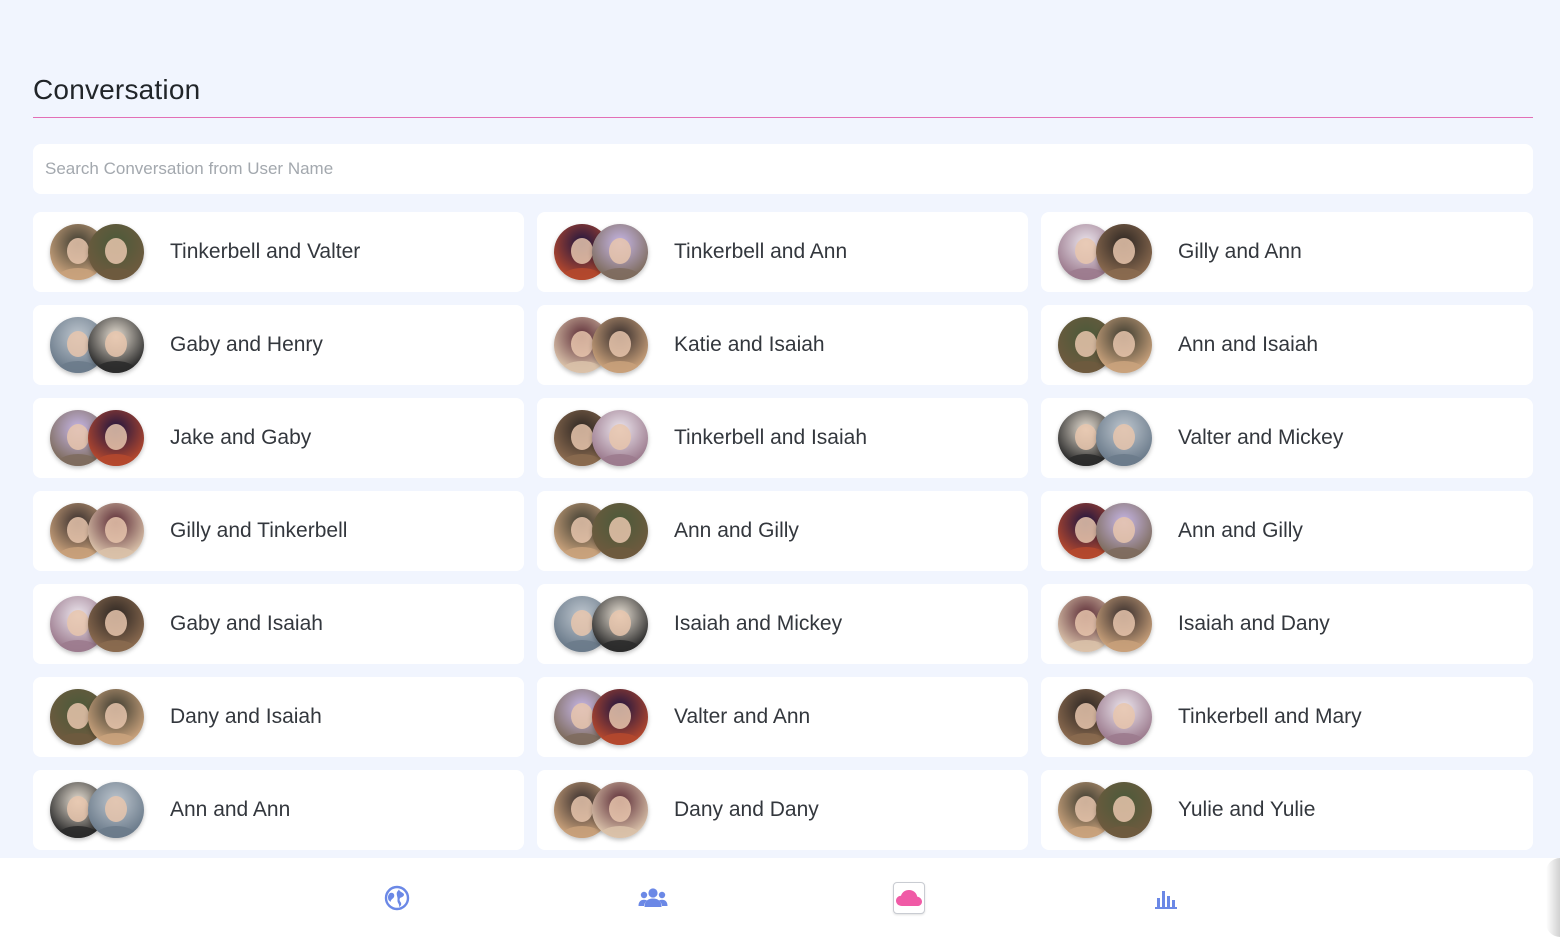  I want to click on conversation-title: Gaby and Henry, so click(246, 344).